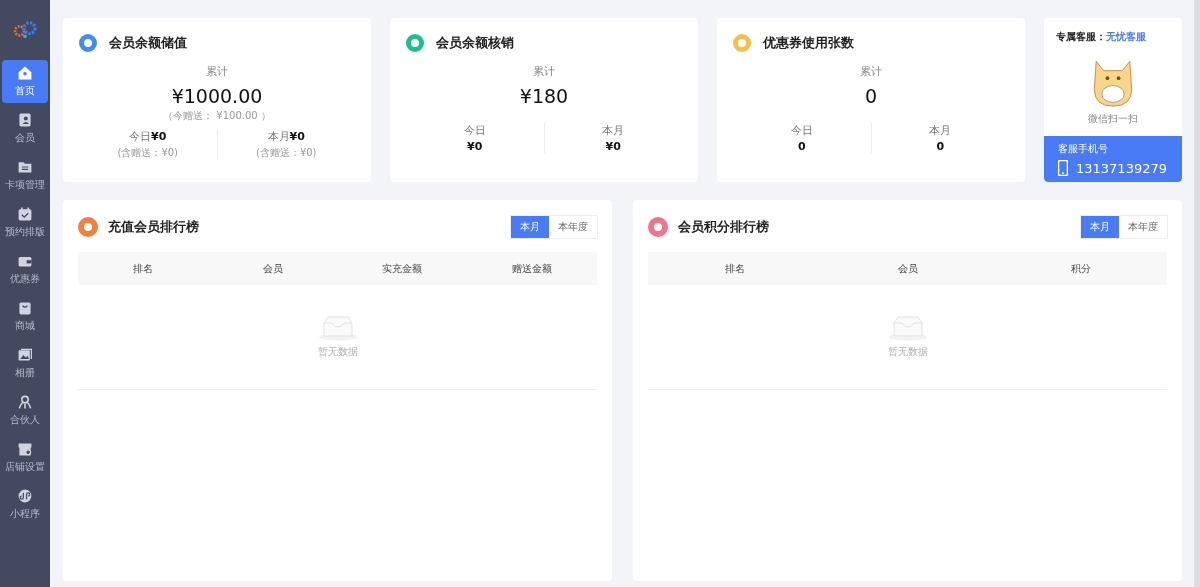  What do you see at coordinates (1081, 36) in the screenshot?
I see `service-label: 专属客服：` at bounding box center [1081, 36].